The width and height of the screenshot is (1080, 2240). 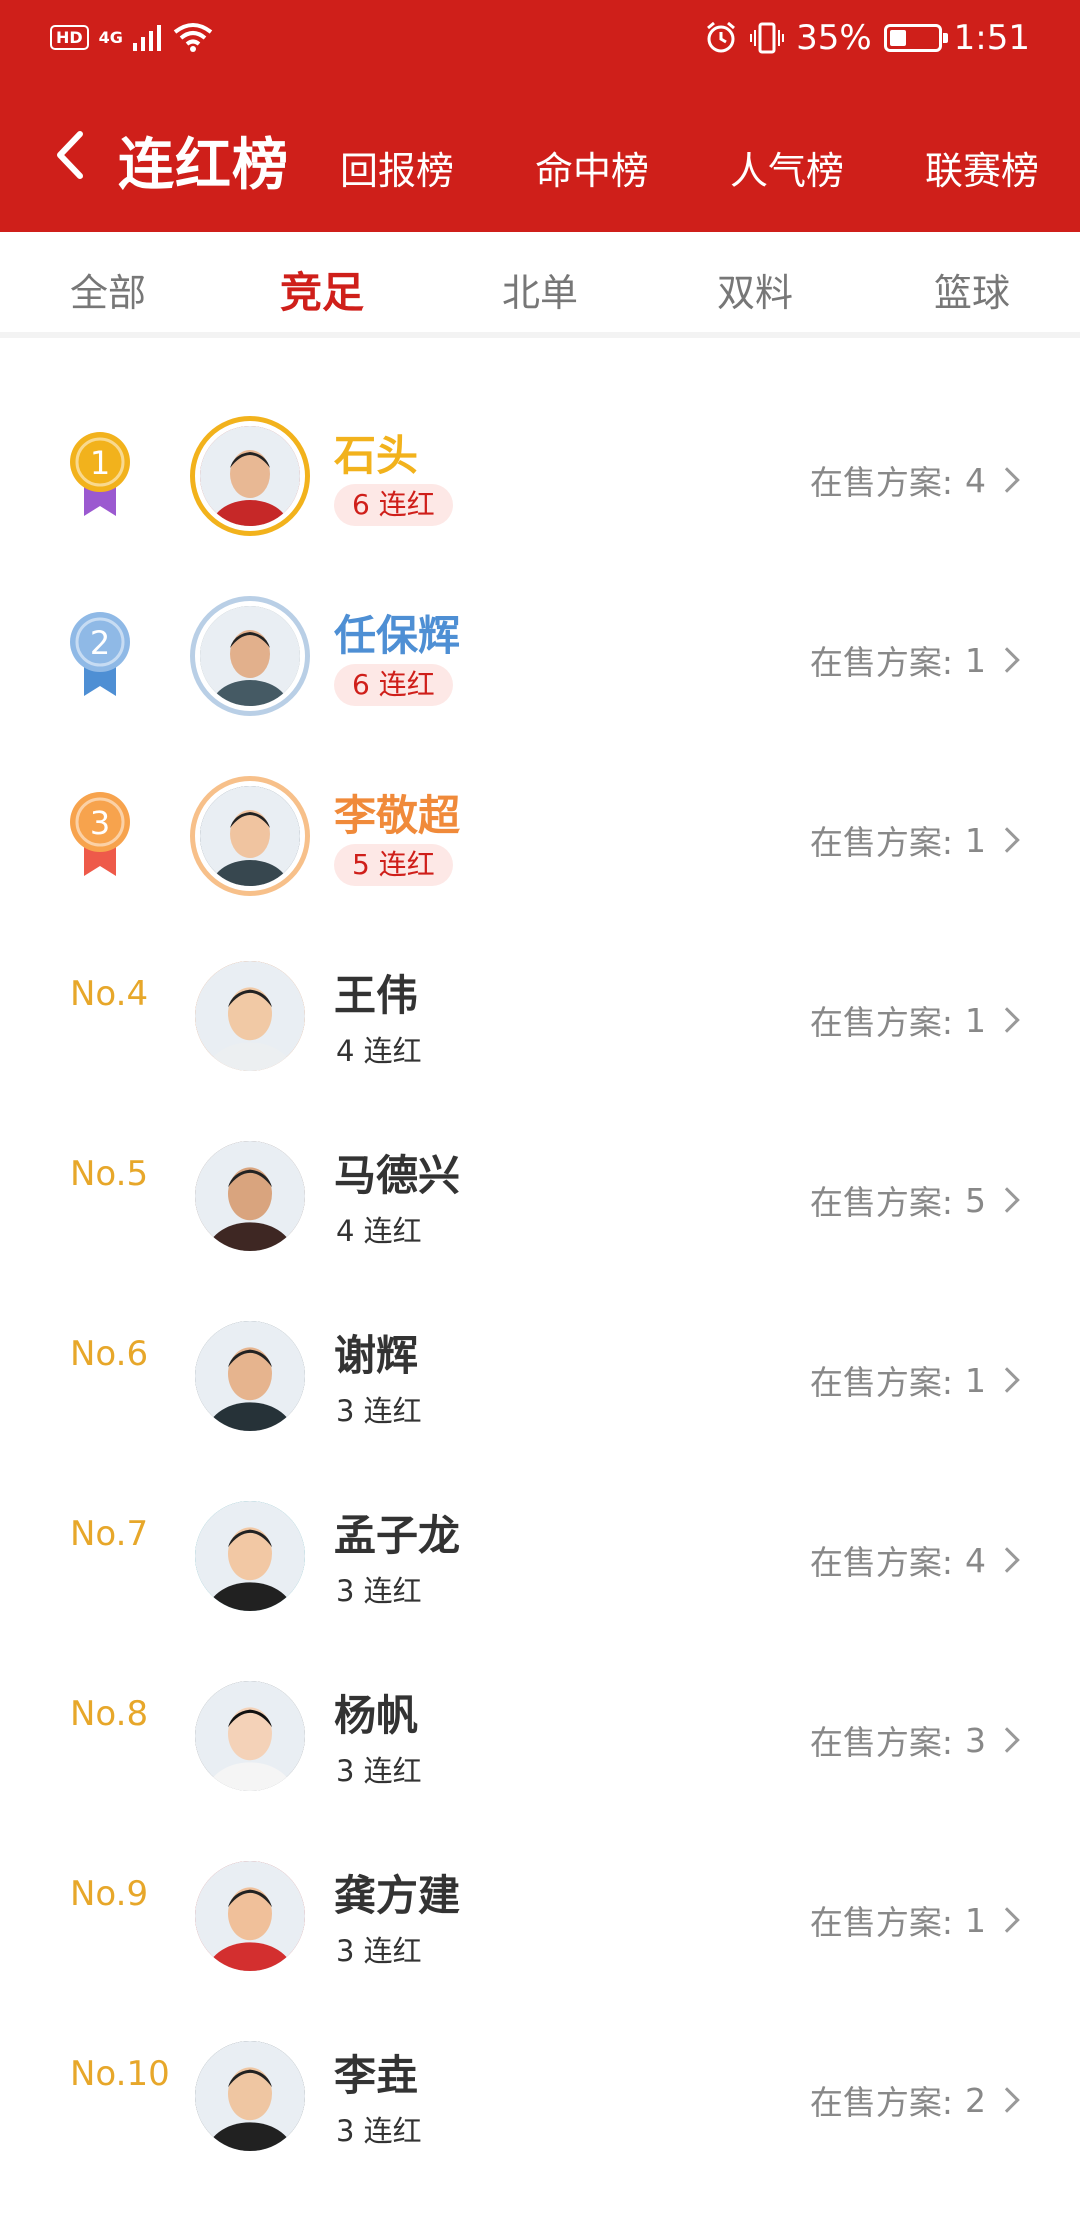 What do you see at coordinates (721, 37) in the screenshot?
I see `alarm-icon` at bounding box center [721, 37].